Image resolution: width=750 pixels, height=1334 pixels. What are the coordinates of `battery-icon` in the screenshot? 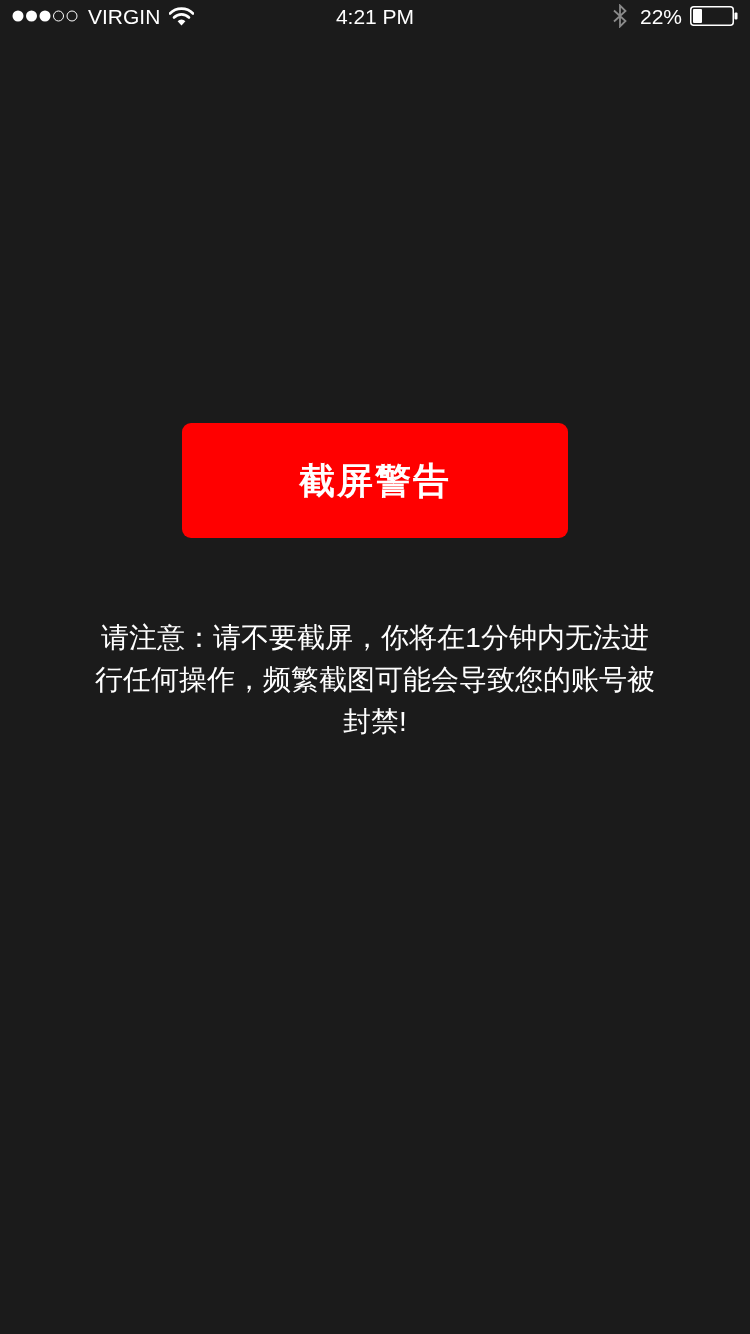 It's located at (714, 16).